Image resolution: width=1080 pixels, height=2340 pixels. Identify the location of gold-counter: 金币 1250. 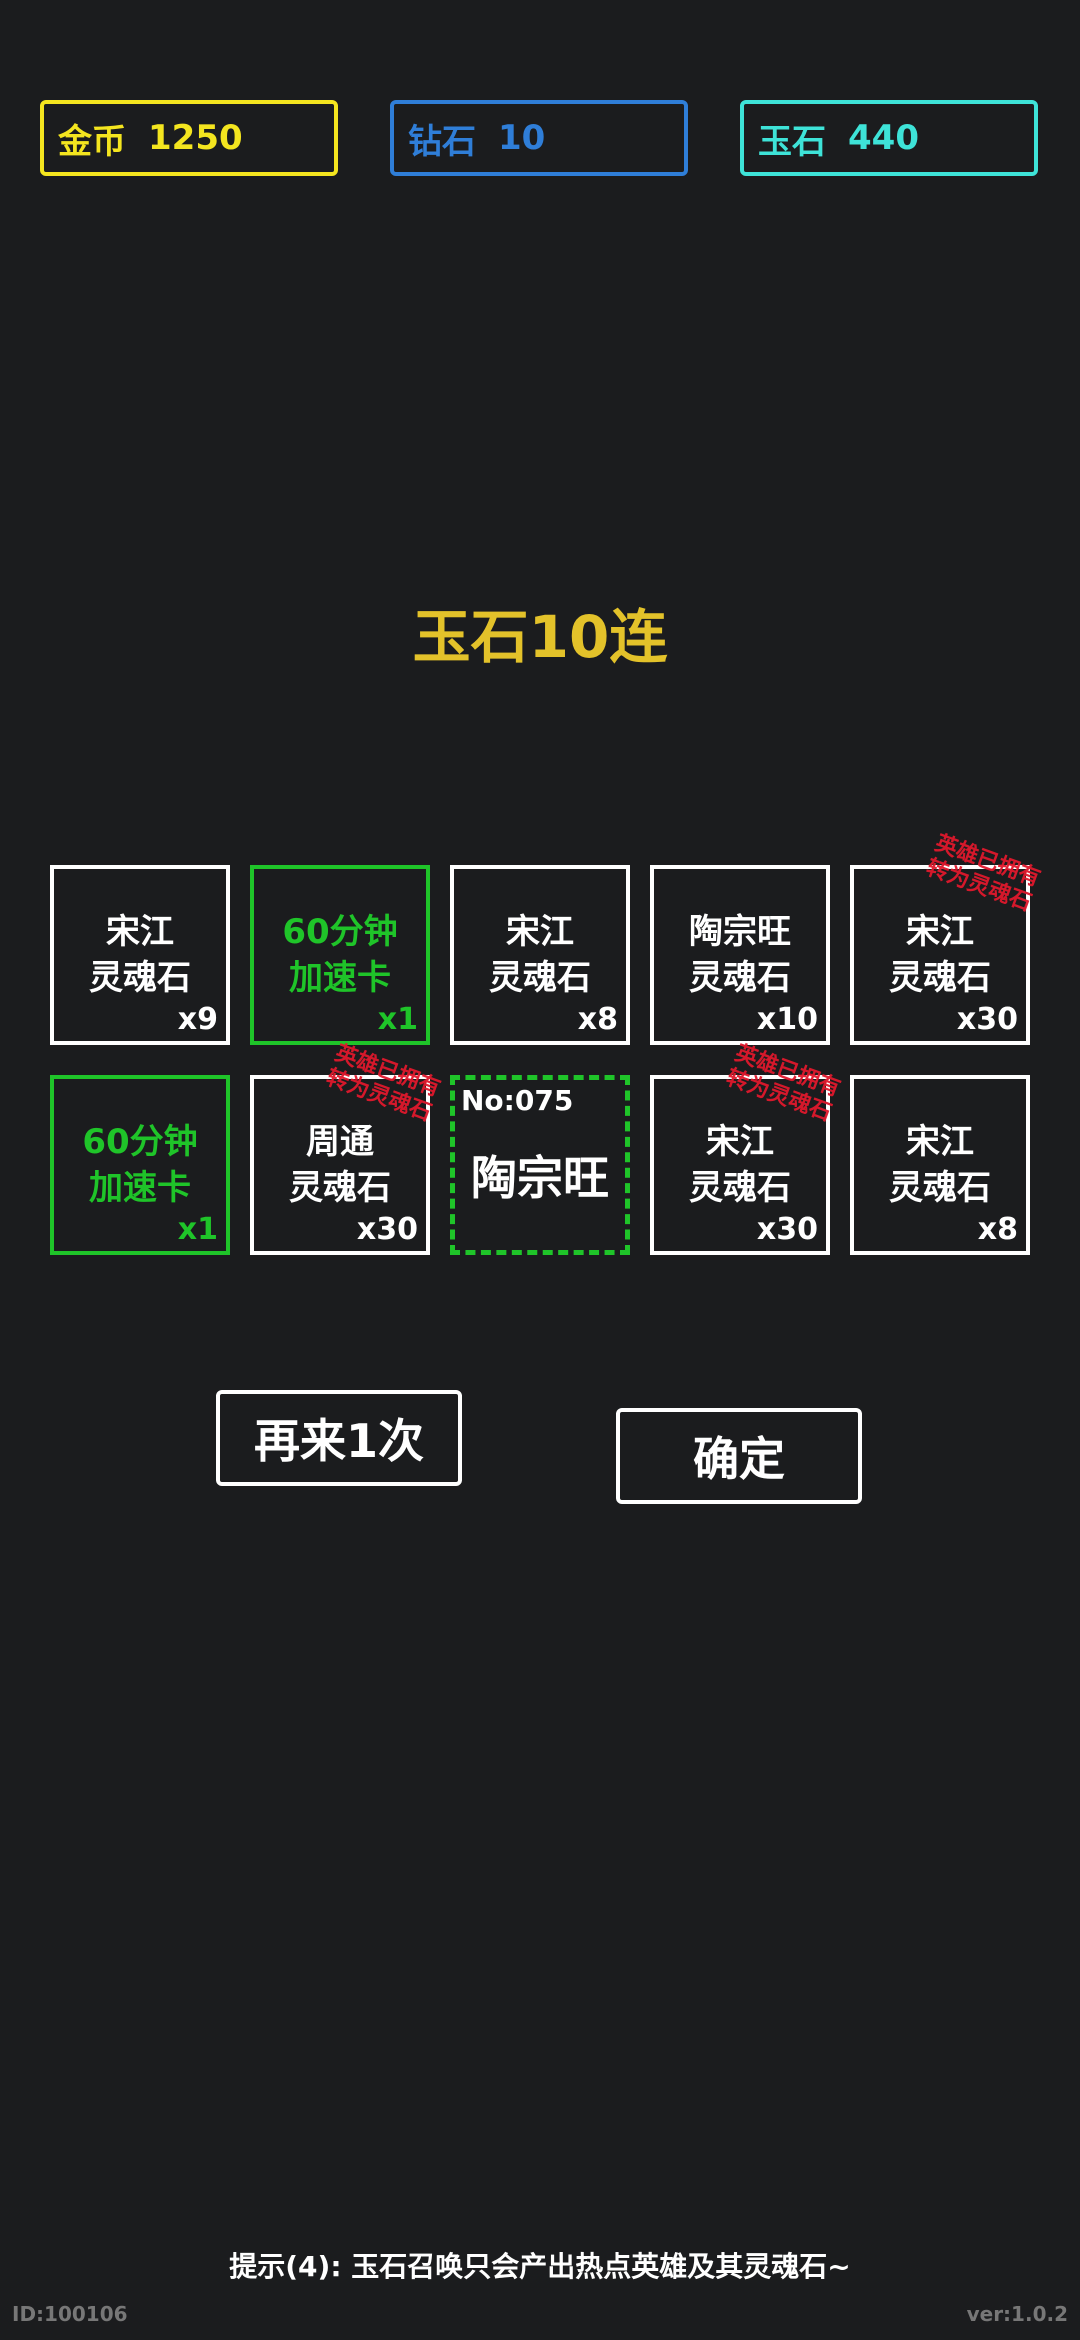
(189, 138).